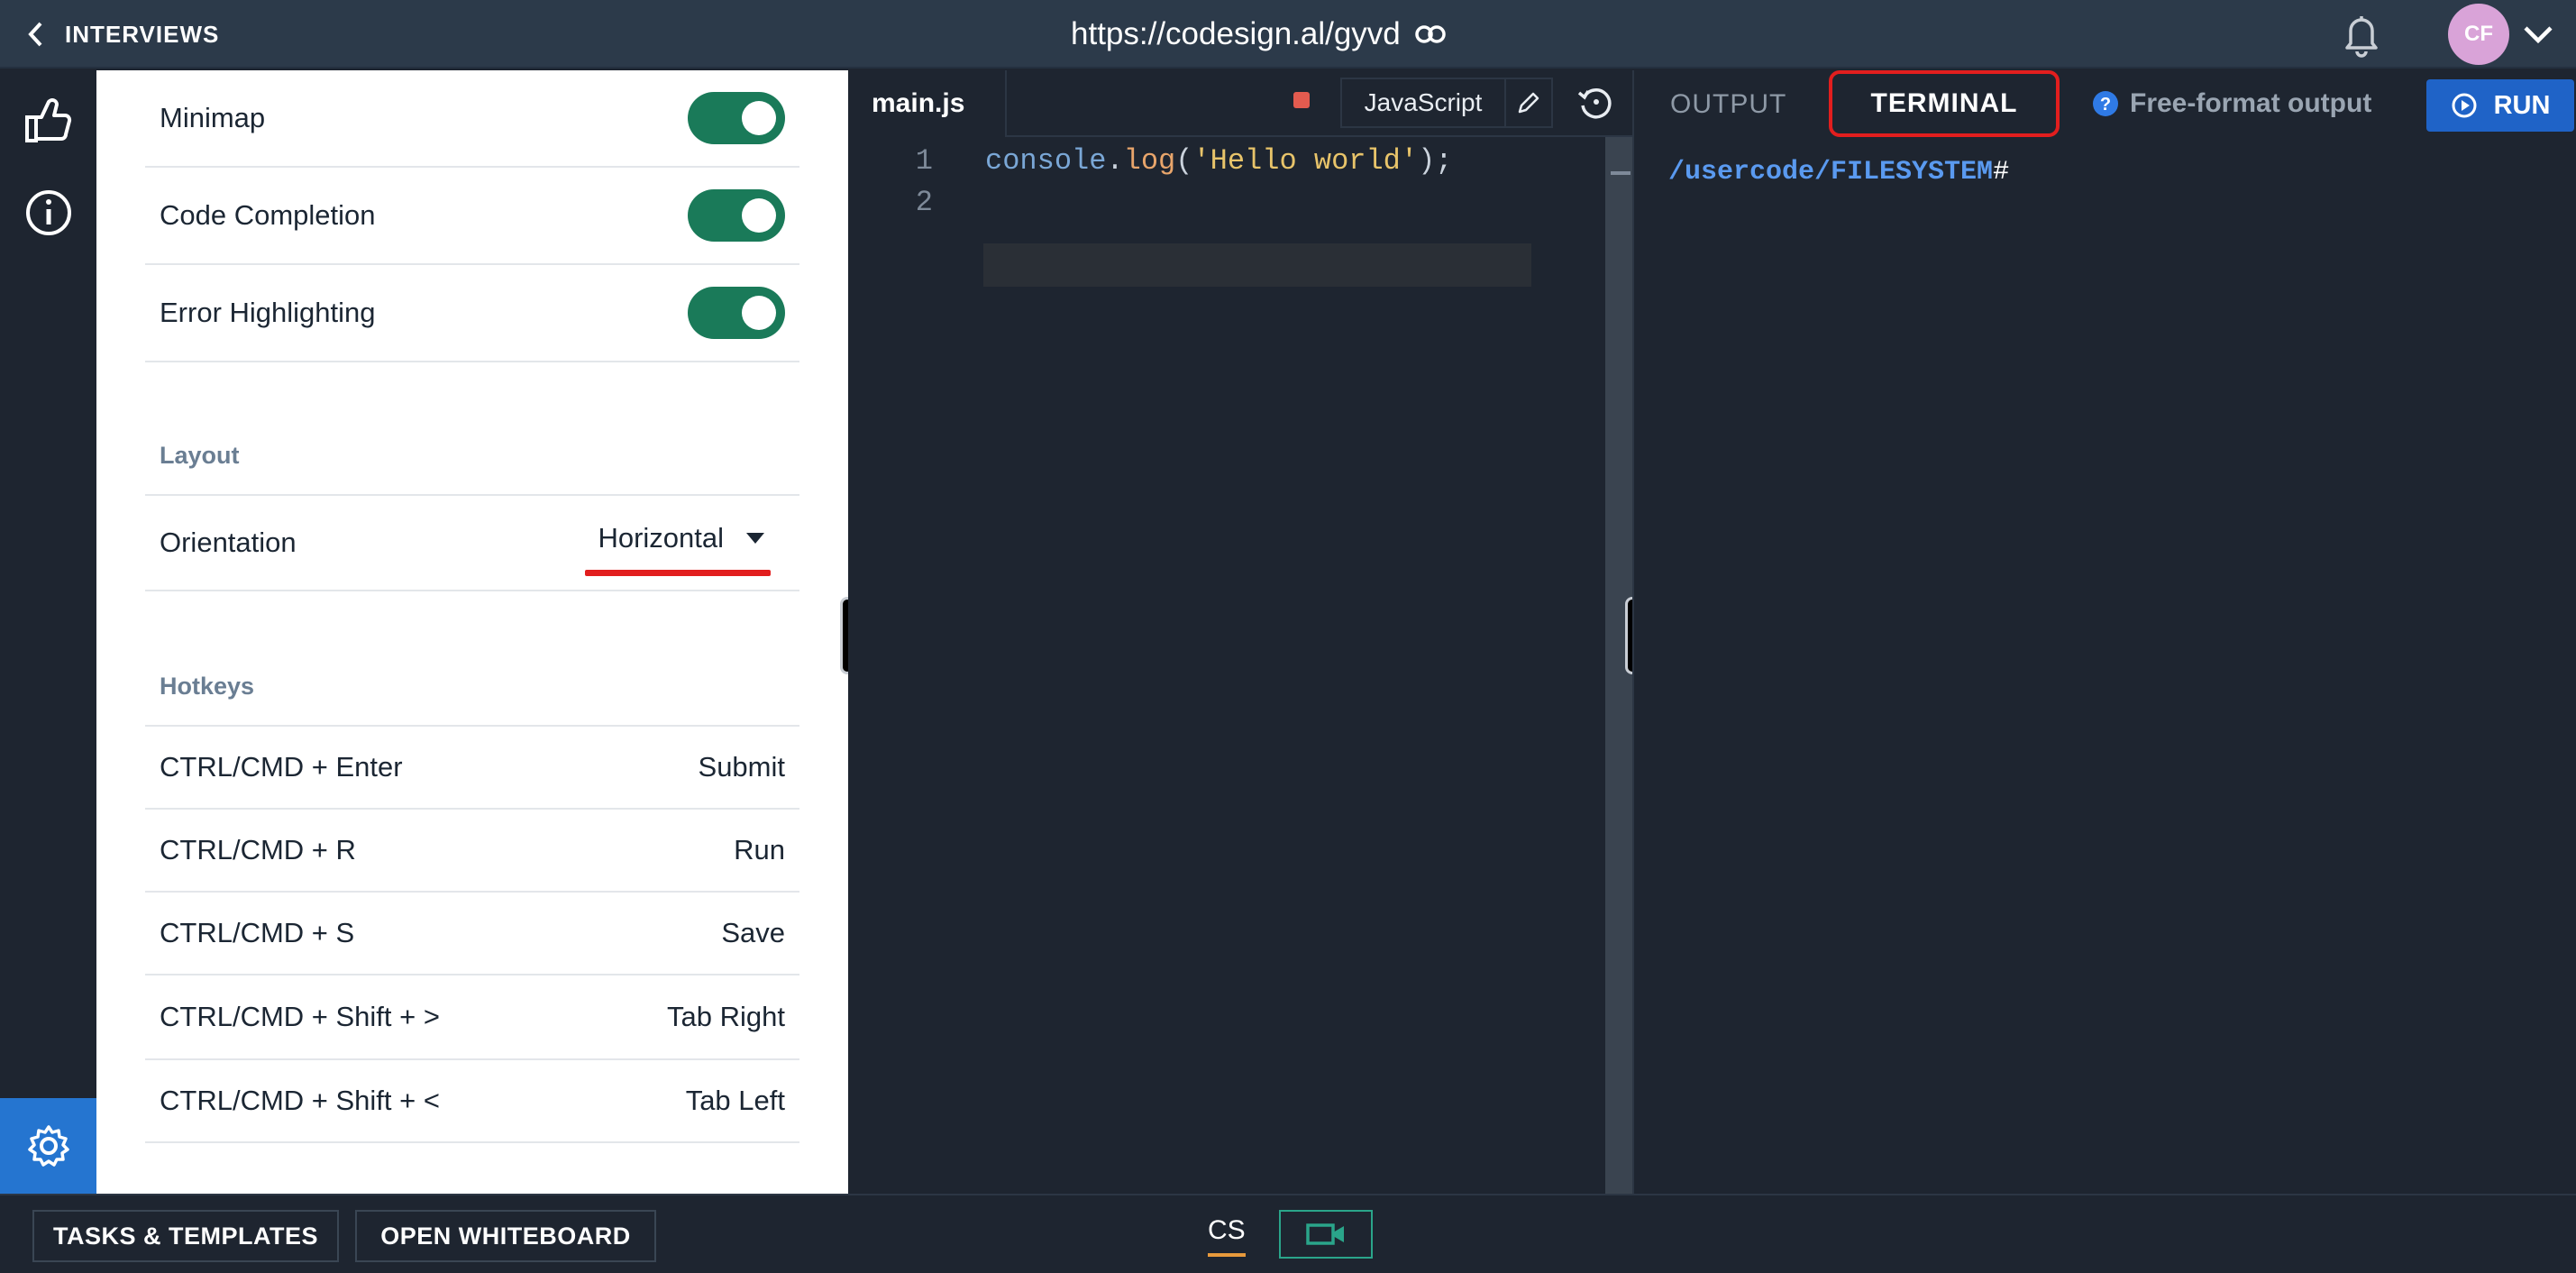 The image size is (2576, 1273). Describe the element at coordinates (505, 1236) in the screenshot. I see `open-whiteboard-button: OPEN WHITEBOARD` at that location.